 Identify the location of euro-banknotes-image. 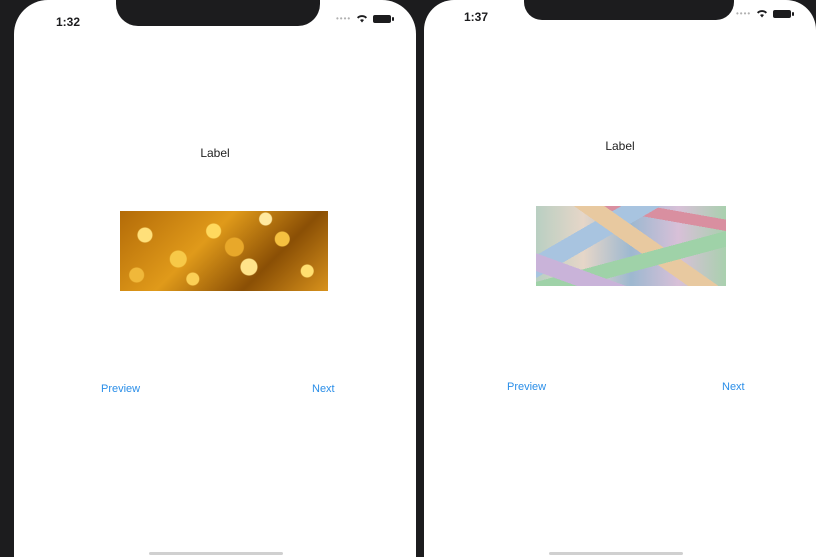
(631, 246).